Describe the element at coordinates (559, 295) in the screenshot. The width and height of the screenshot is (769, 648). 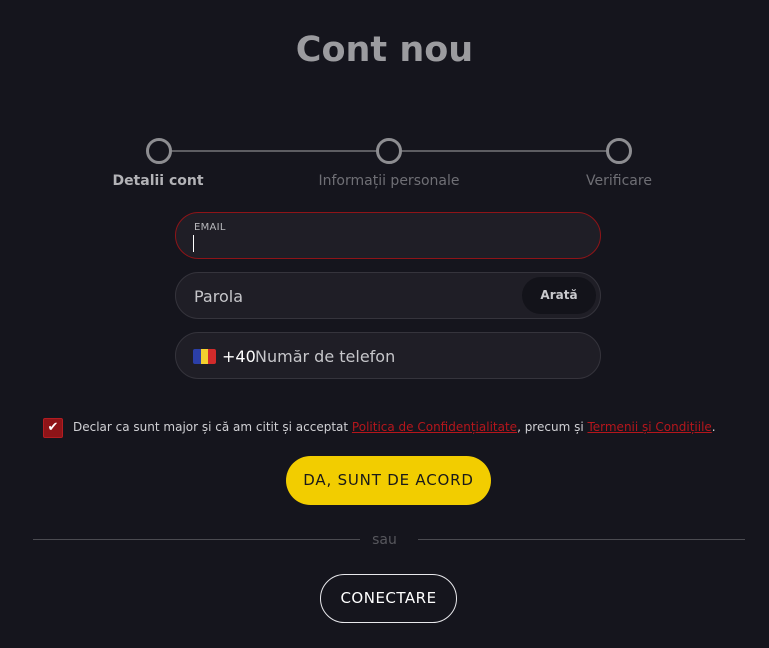
I see `show-password-button: Arată` at that location.